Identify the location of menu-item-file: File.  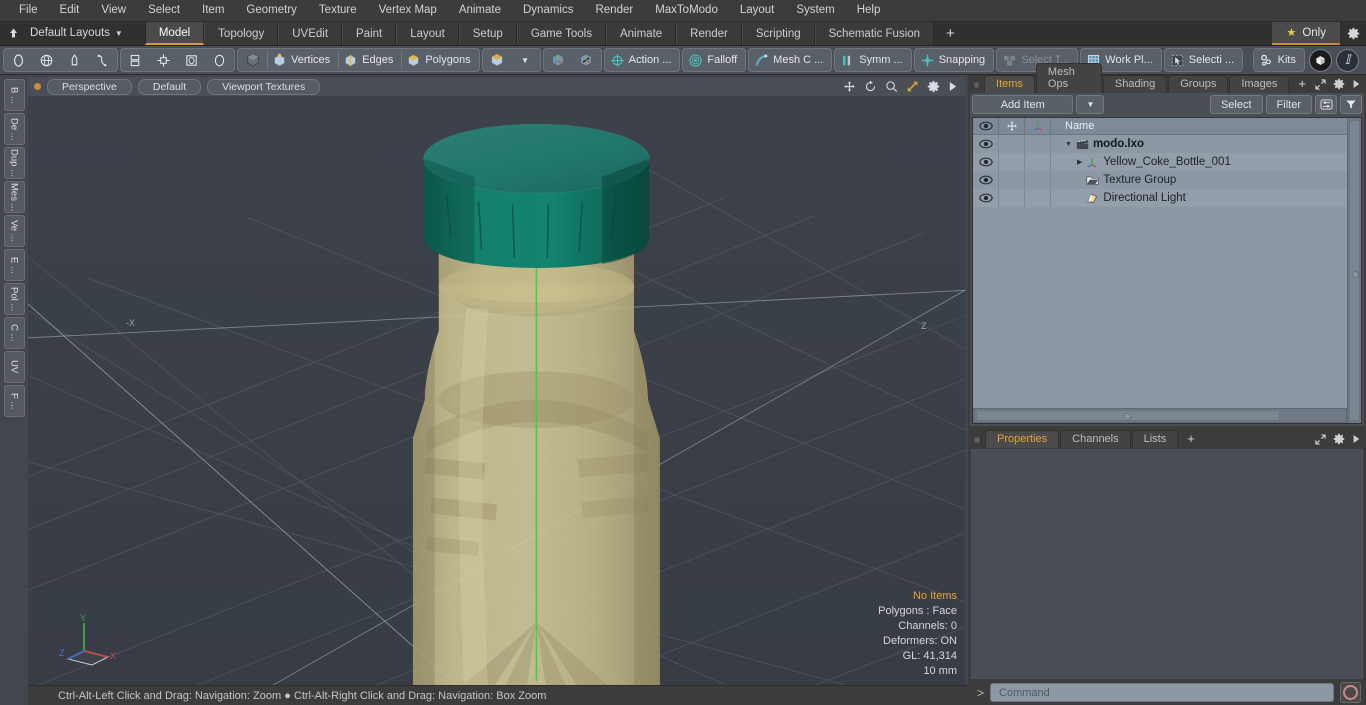
(28, 10).